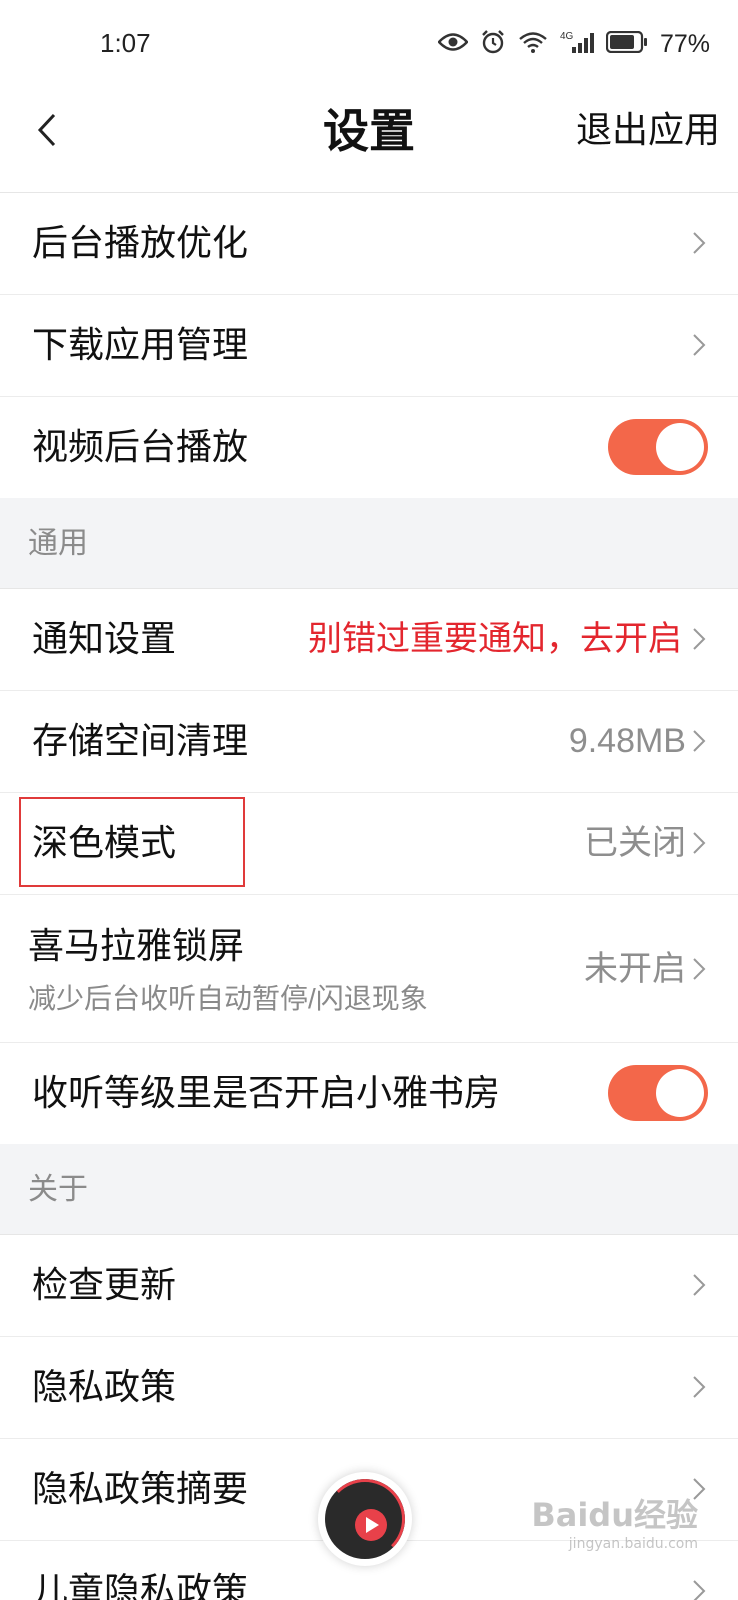 Image resolution: width=738 pixels, height=1600 pixels. Describe the element at coordinates (58, 1189) in the screenshot. I see `section-title: 关于` at that location.